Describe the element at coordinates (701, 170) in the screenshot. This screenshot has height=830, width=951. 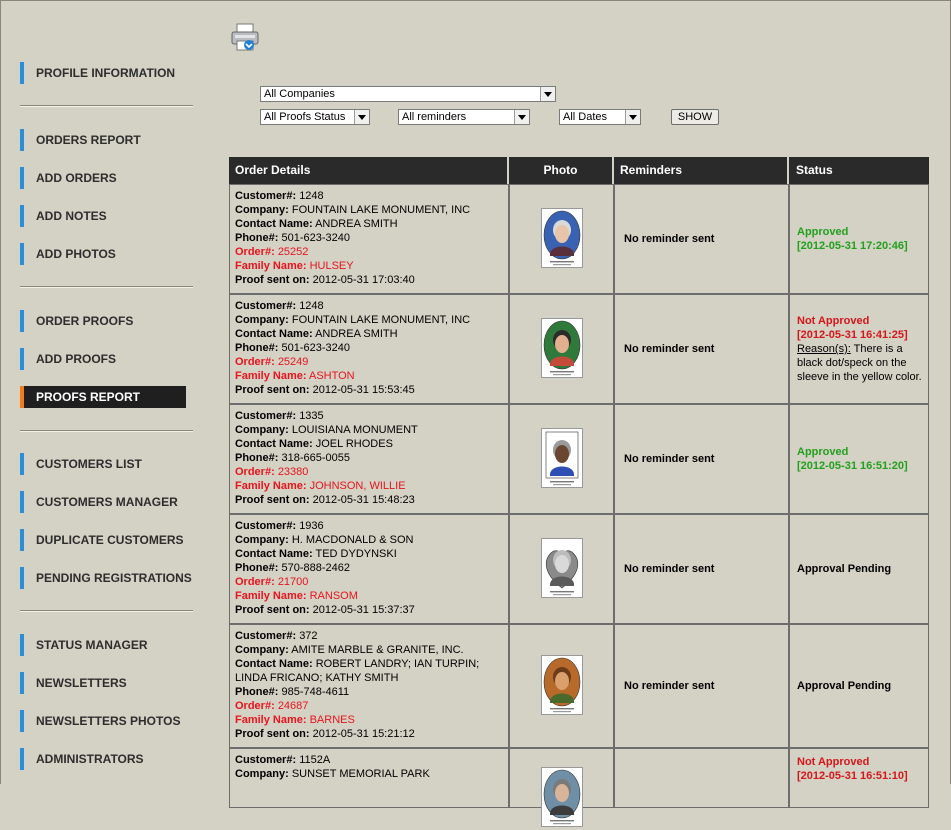
I see `column-header-reminders: Reminders` at that location.